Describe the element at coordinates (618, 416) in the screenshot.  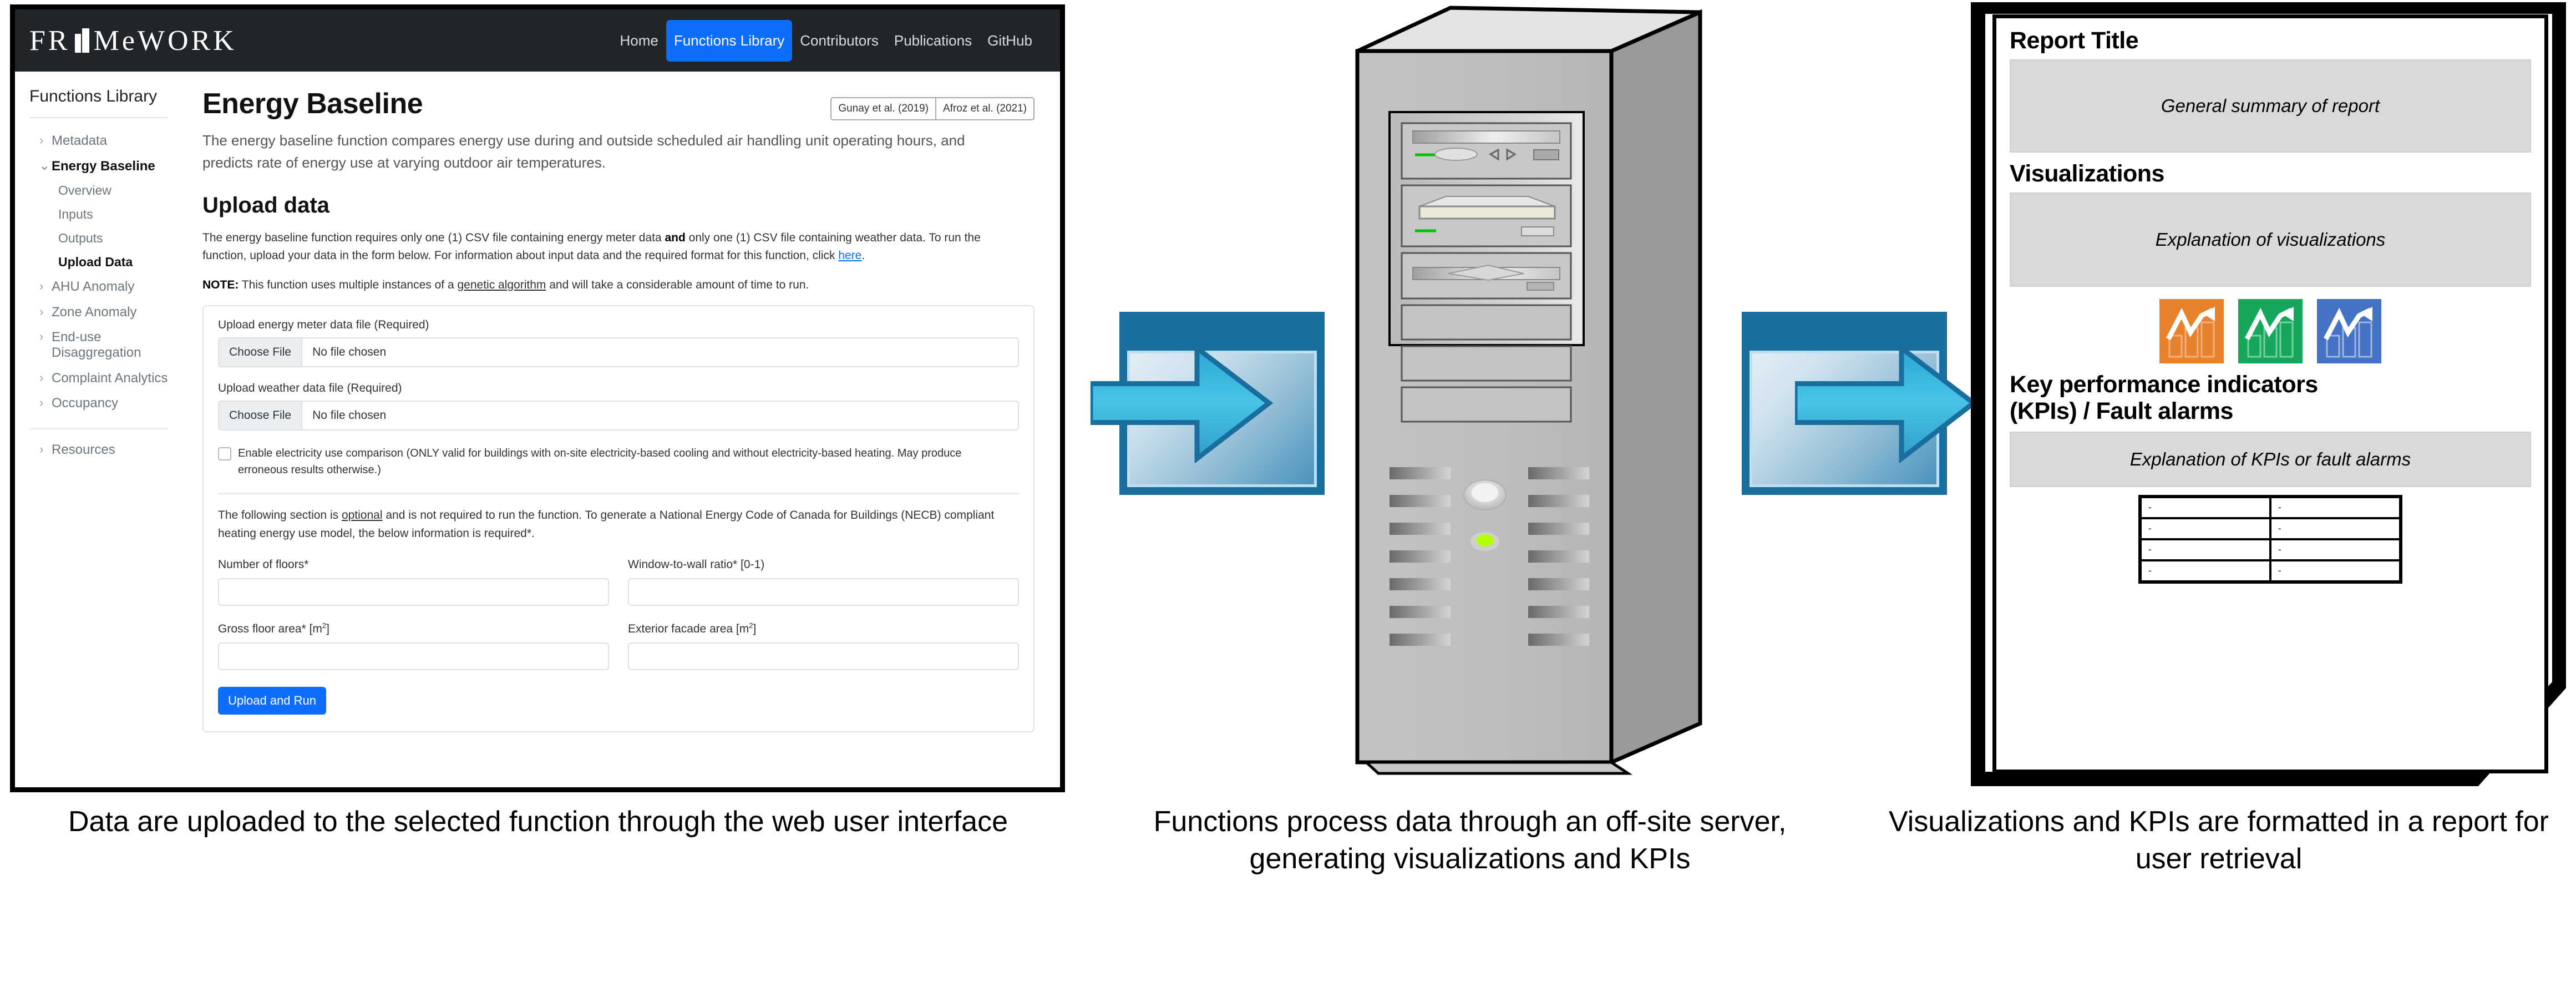
I see `weather-file-input: Choose File No file chosen` at that location.